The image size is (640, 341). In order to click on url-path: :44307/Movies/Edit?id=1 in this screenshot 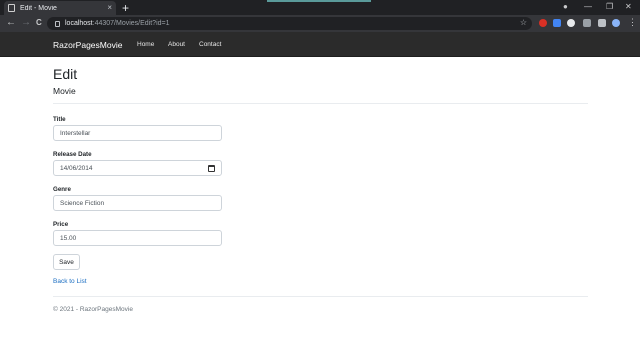, I will do `click(131, 23)`.